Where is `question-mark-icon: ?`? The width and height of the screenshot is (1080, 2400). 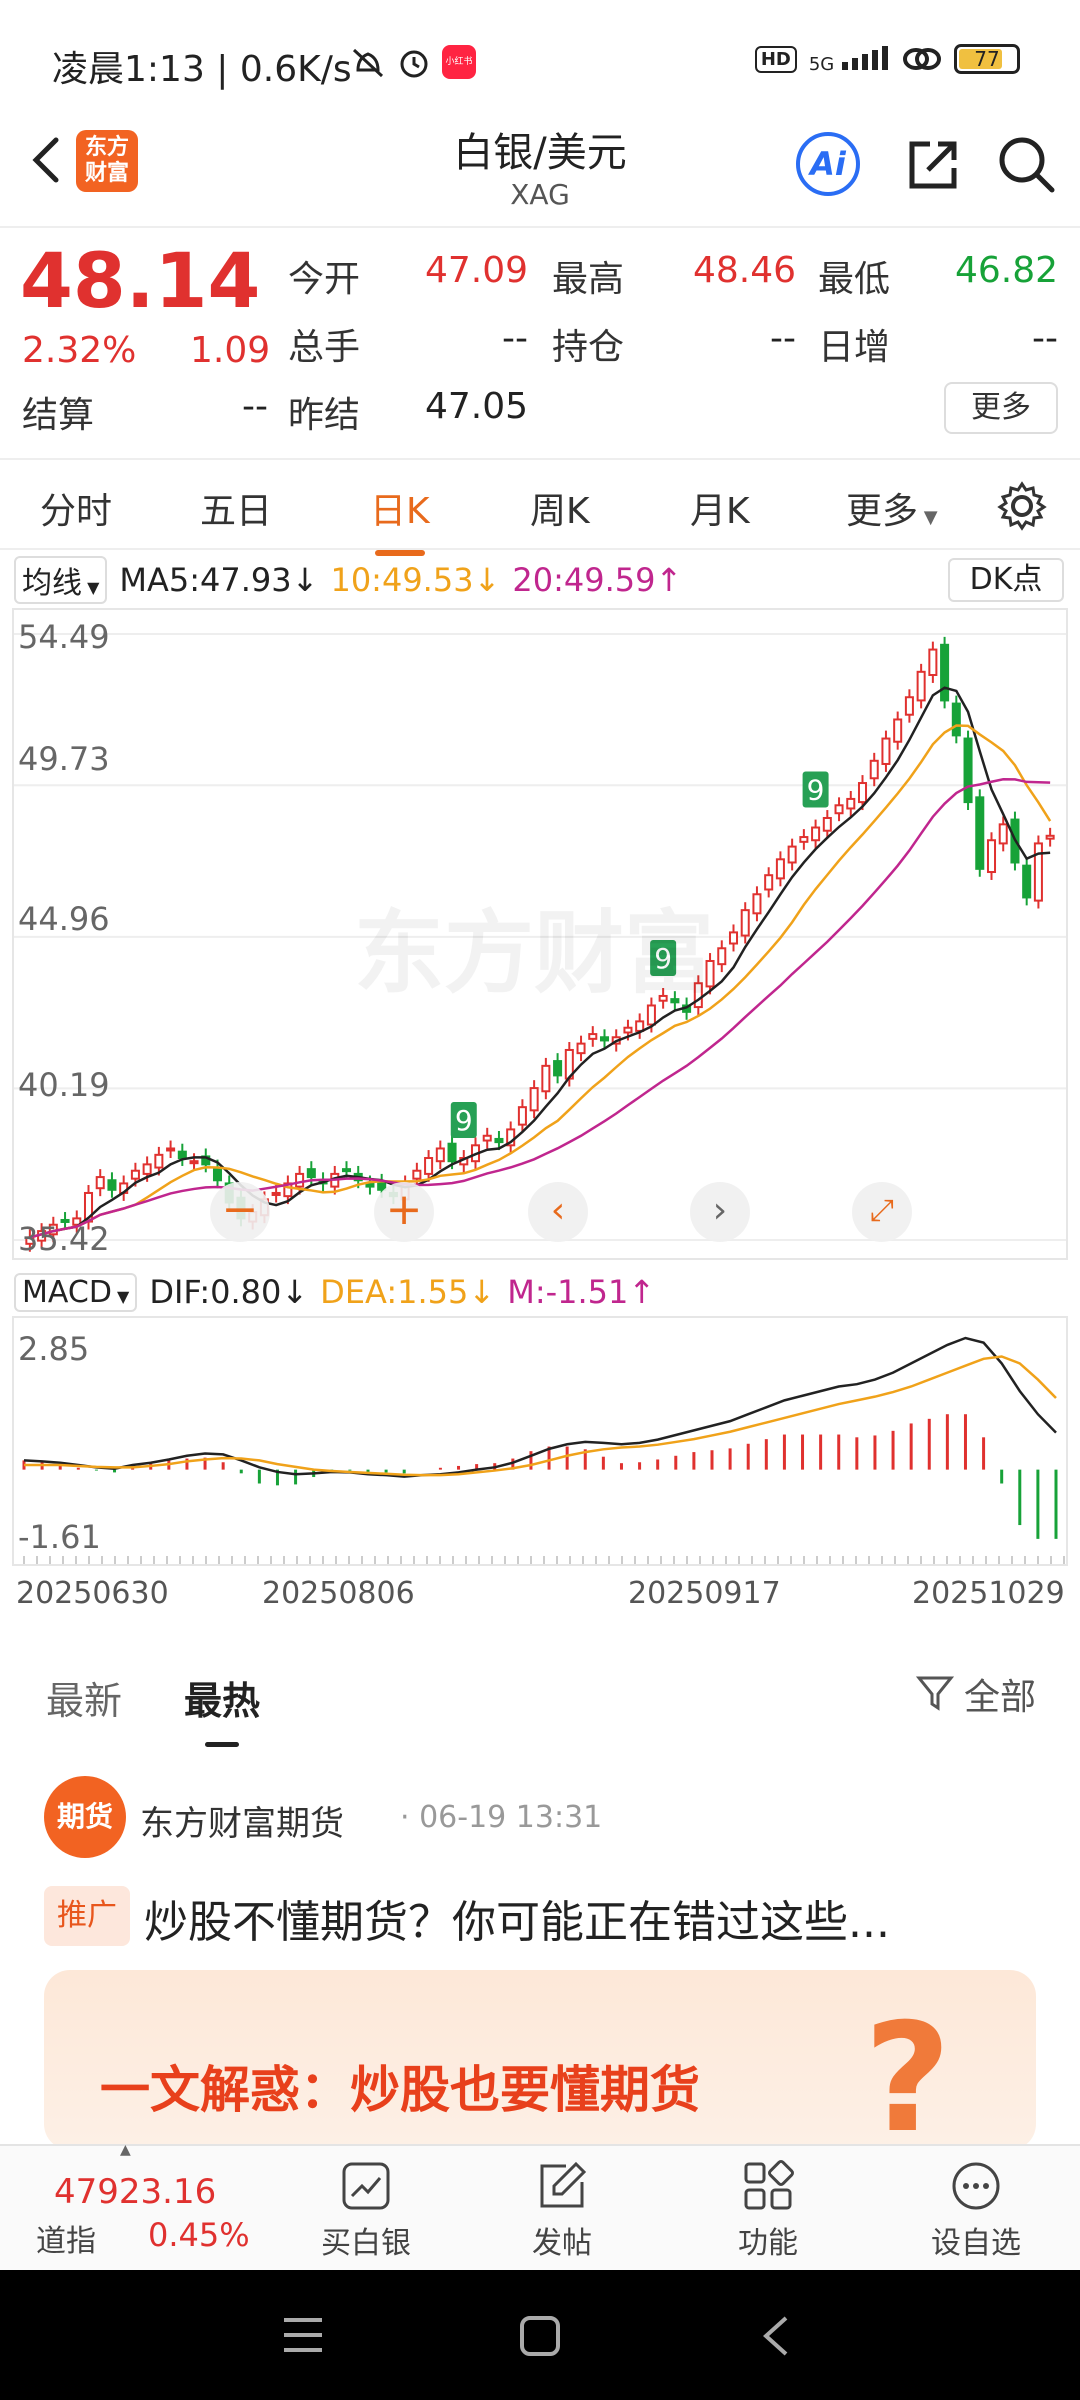 question-mark-icon: ? is located at coordinates (908, 2071).